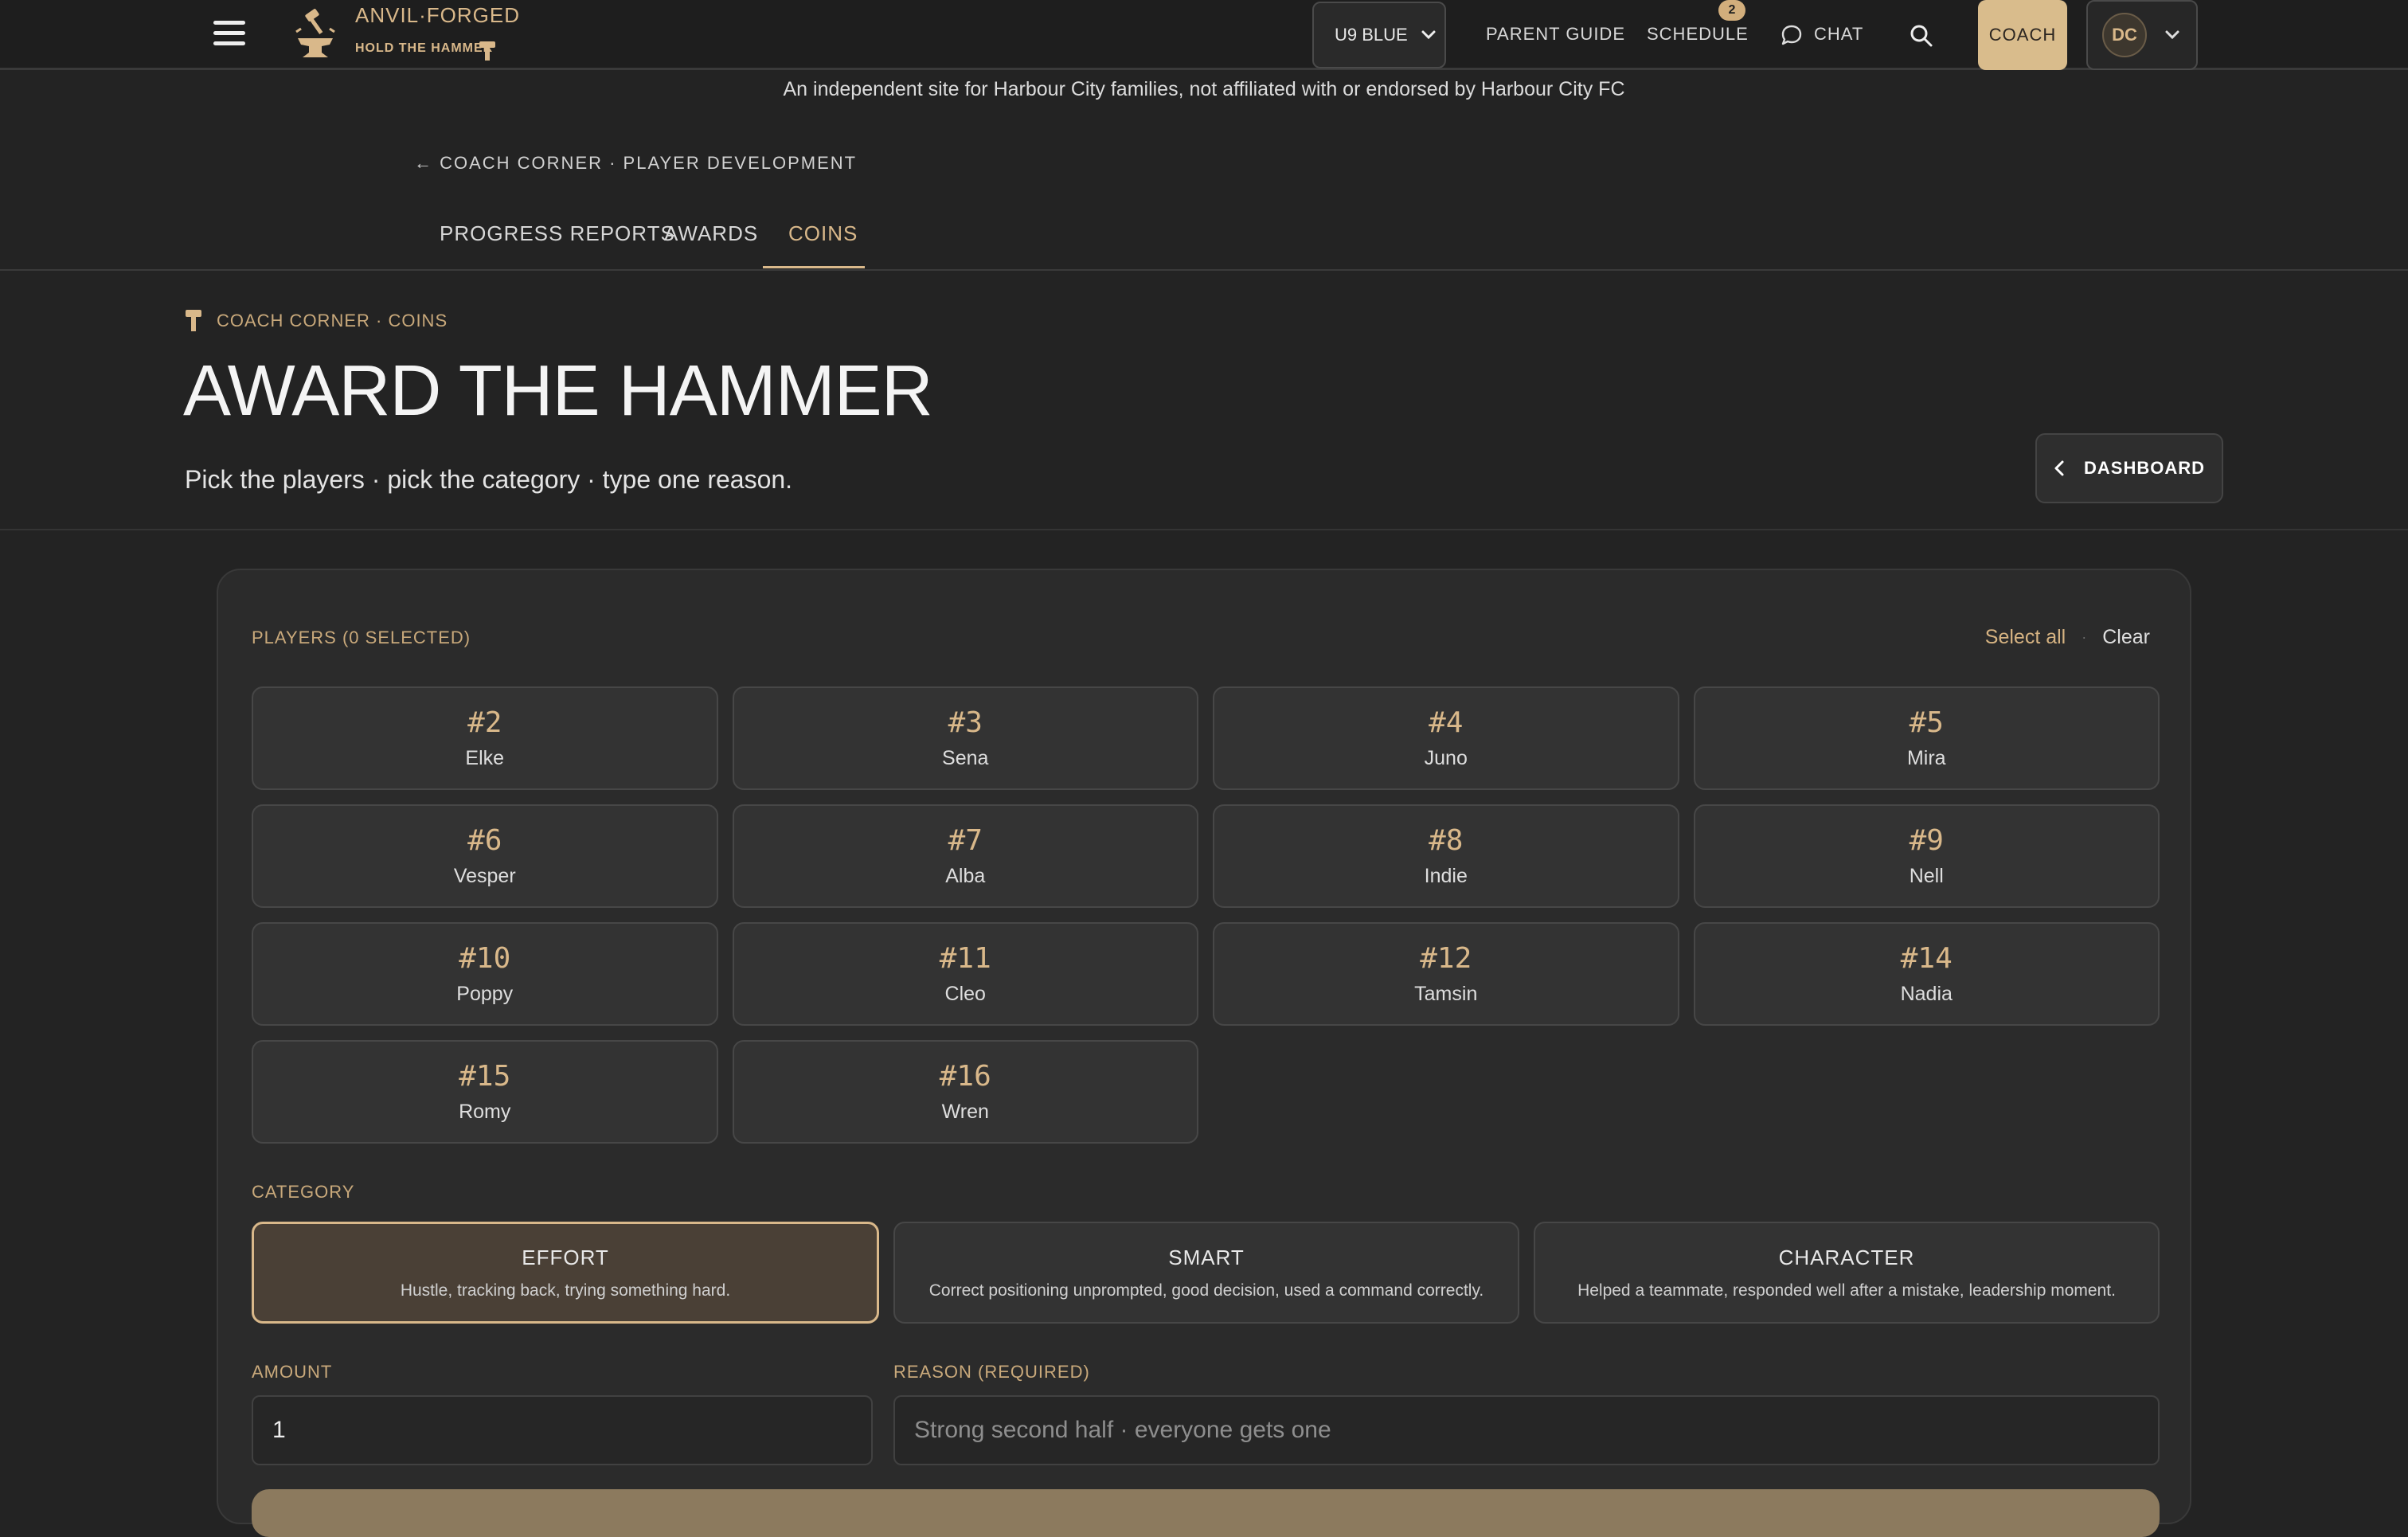  What do you see at coordinates (2124, 35) in the screenshot?
I see `avatar: DC` at bounding box center [2124, 35].